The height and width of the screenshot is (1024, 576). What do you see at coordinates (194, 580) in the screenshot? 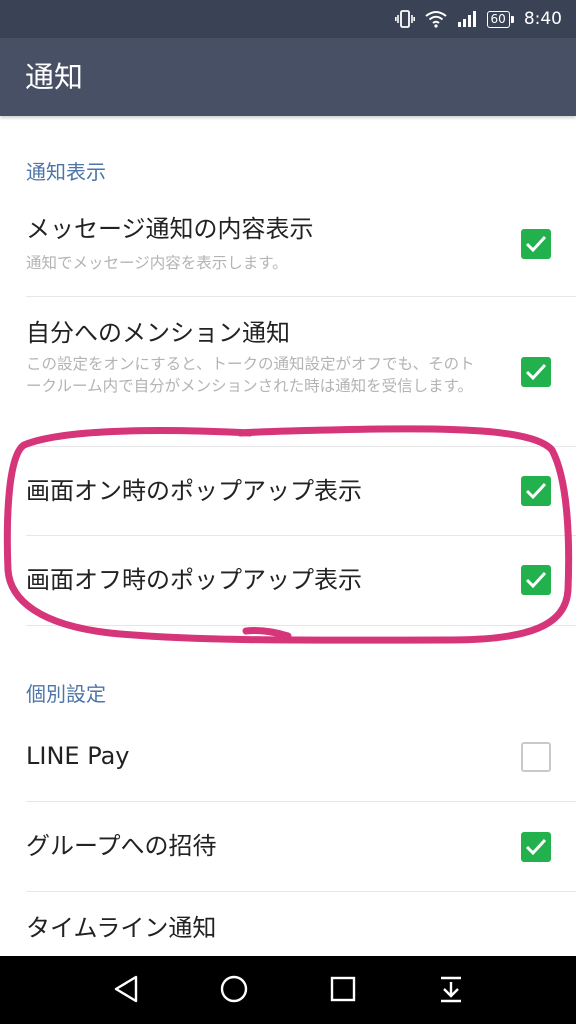
I see `setting-title: 画面オフ時のポップアップ表示` at bounding box center [194, 580].